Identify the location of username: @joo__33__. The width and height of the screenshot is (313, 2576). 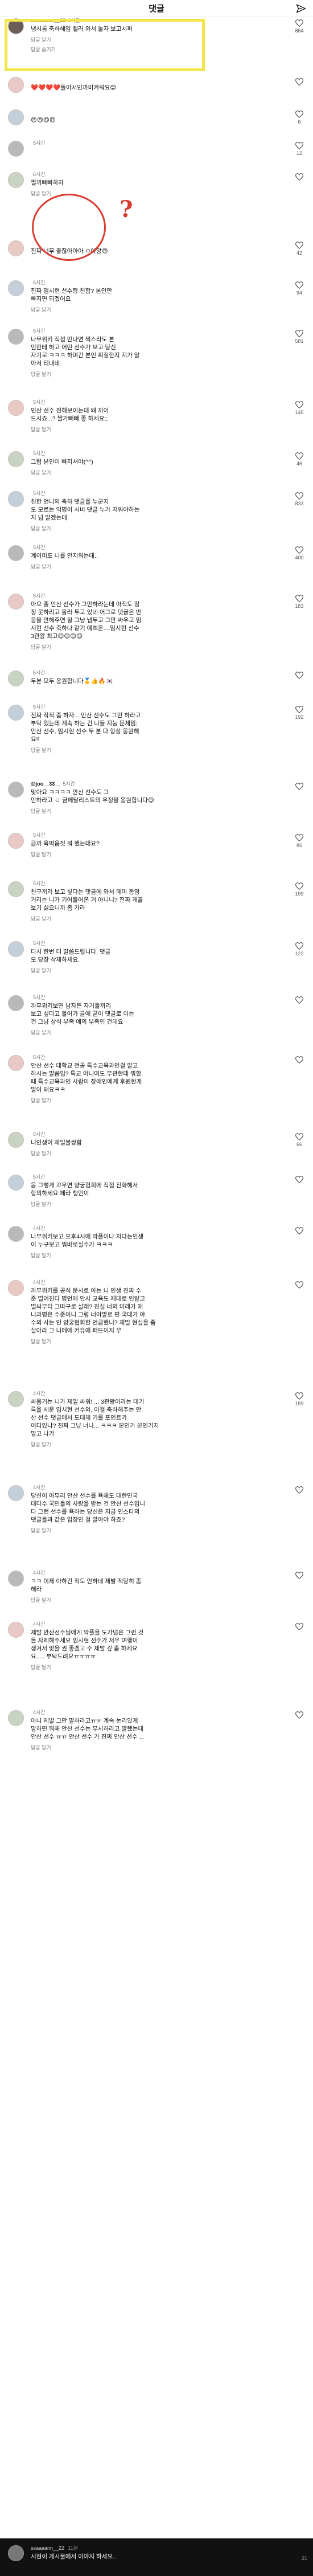
(45, 784).